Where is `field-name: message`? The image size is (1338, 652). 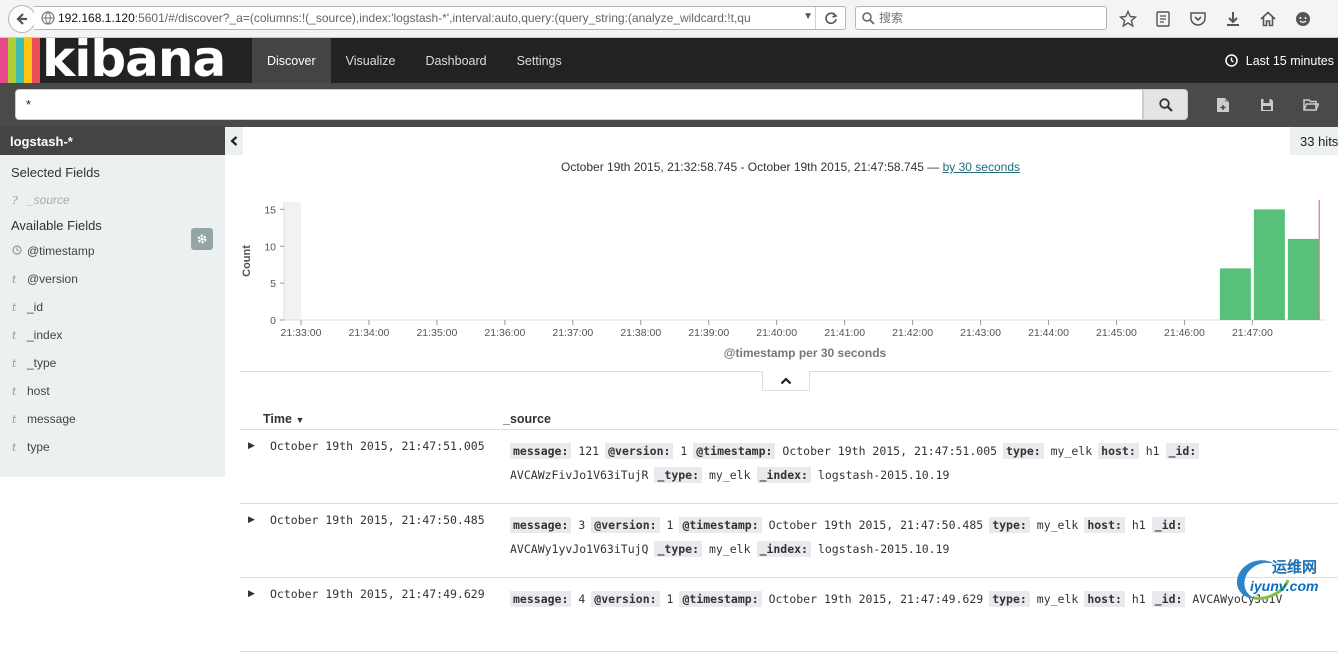
field-name: message is located at coordinates (51, 419).